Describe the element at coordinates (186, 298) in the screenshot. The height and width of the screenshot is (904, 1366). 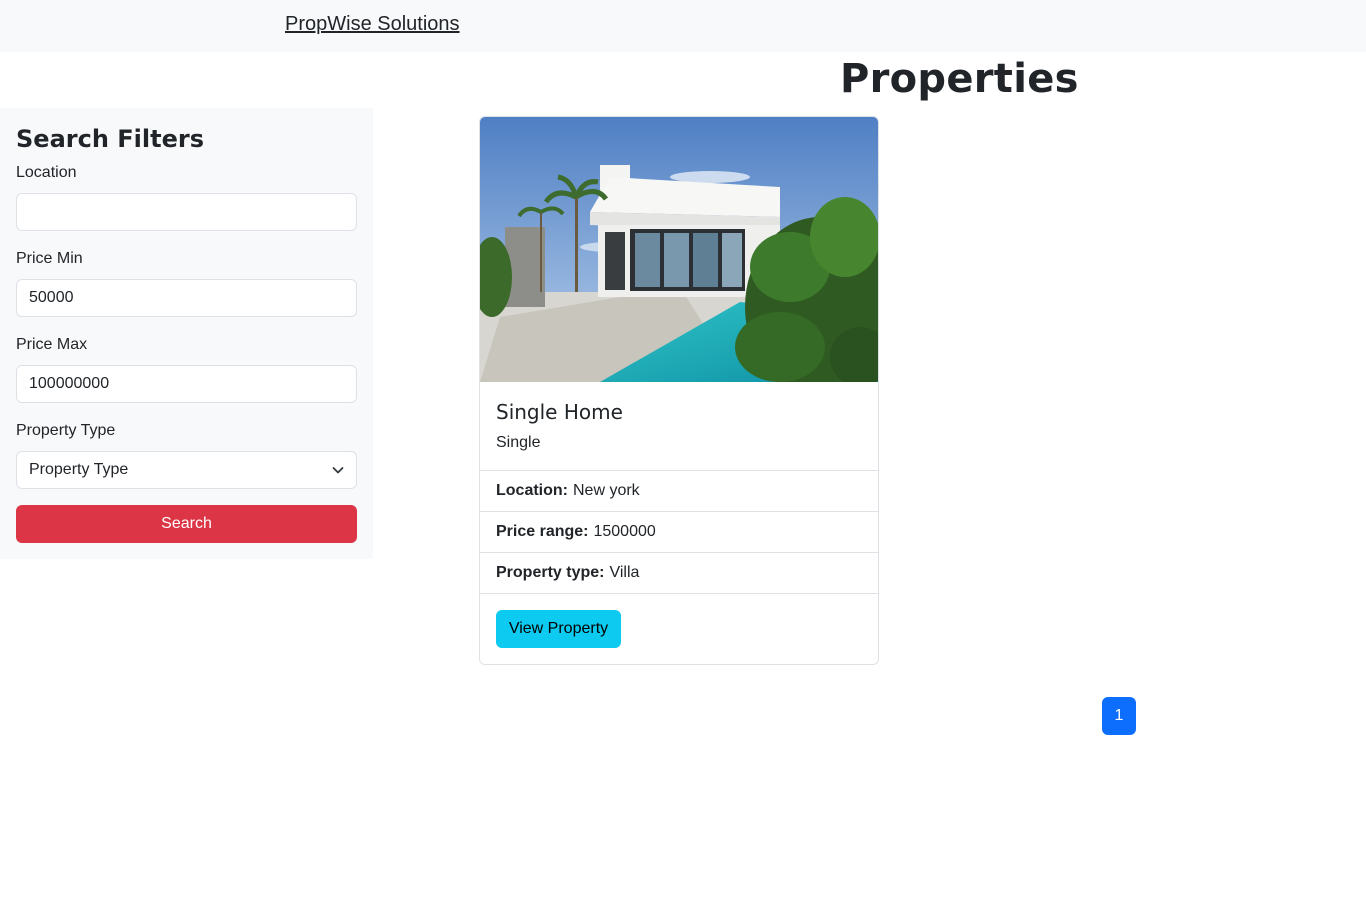
I see `price-min-input` at that location.